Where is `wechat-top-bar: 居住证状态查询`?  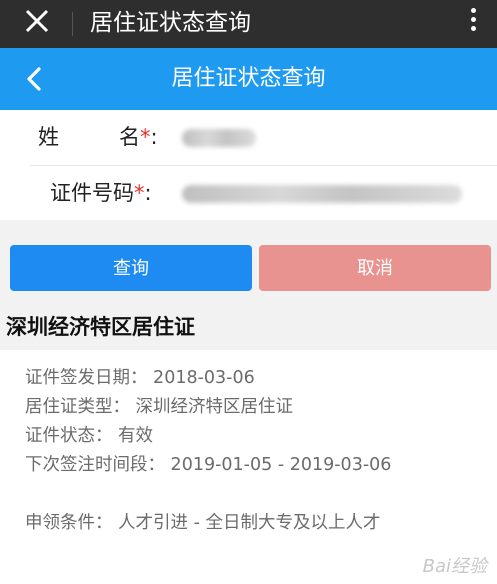 wechat-top-bar: 居住证状态查询 is located at coordinates (248, 24).